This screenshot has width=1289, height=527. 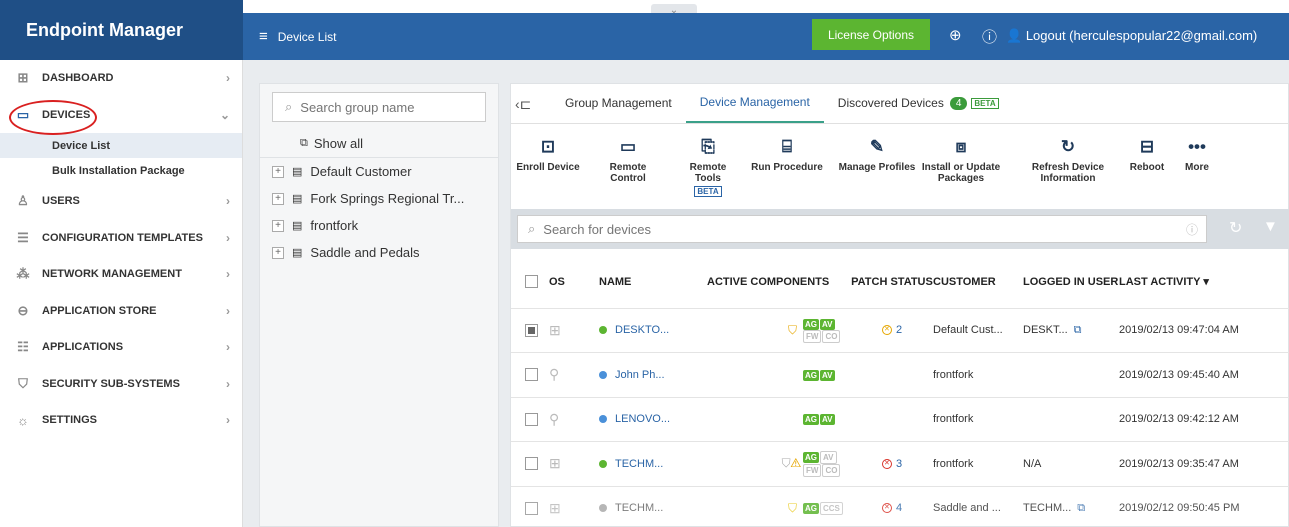 What do you see at coordinates (61, 201) in the screenshot?
I see `sidebar-item-label: USERS` at bounding box center [61, 201].